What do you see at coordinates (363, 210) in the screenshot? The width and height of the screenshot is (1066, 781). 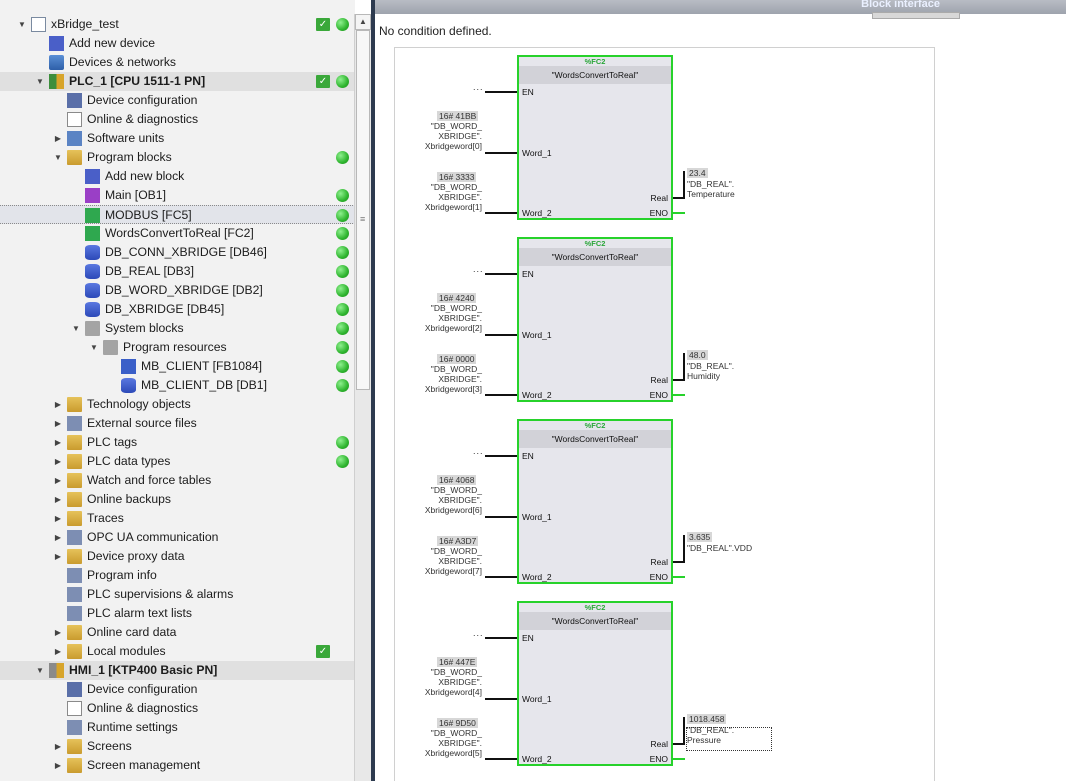 I see `scrollbar-thumb: ≡` at bounding box center [363, 210].